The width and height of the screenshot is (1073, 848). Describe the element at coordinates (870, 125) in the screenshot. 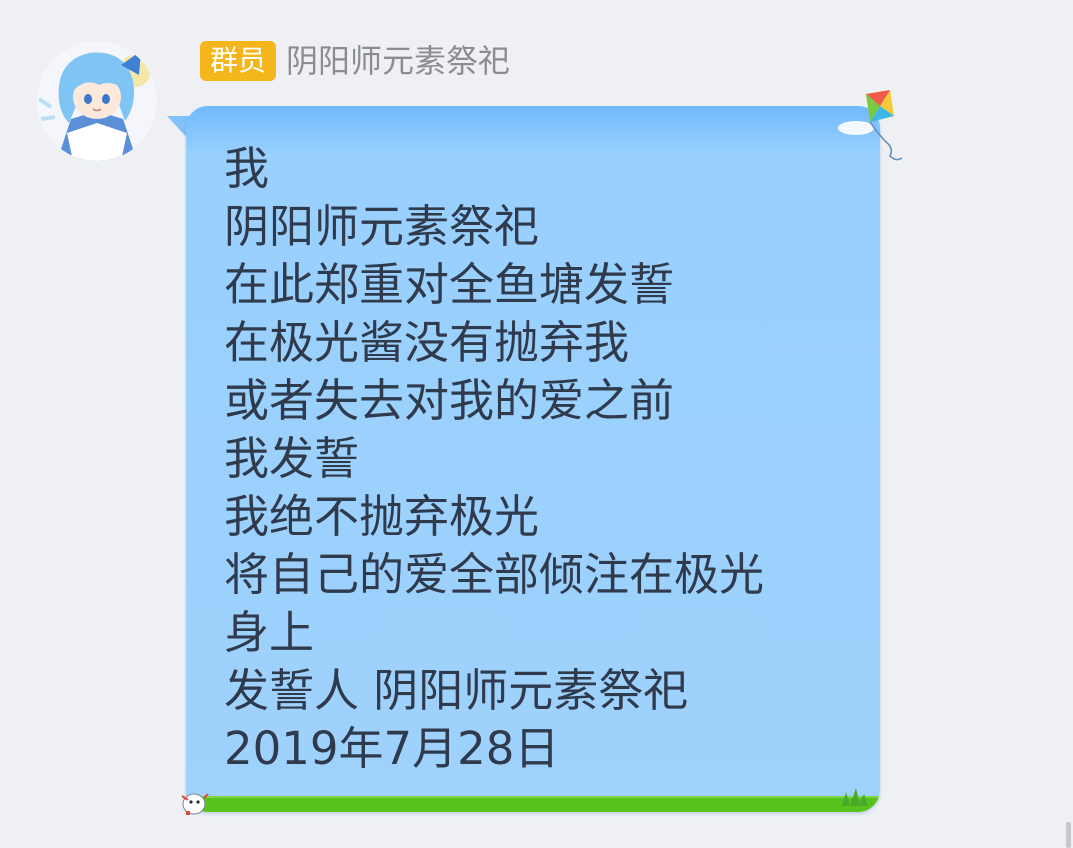

I see `kite-icon` at that location.